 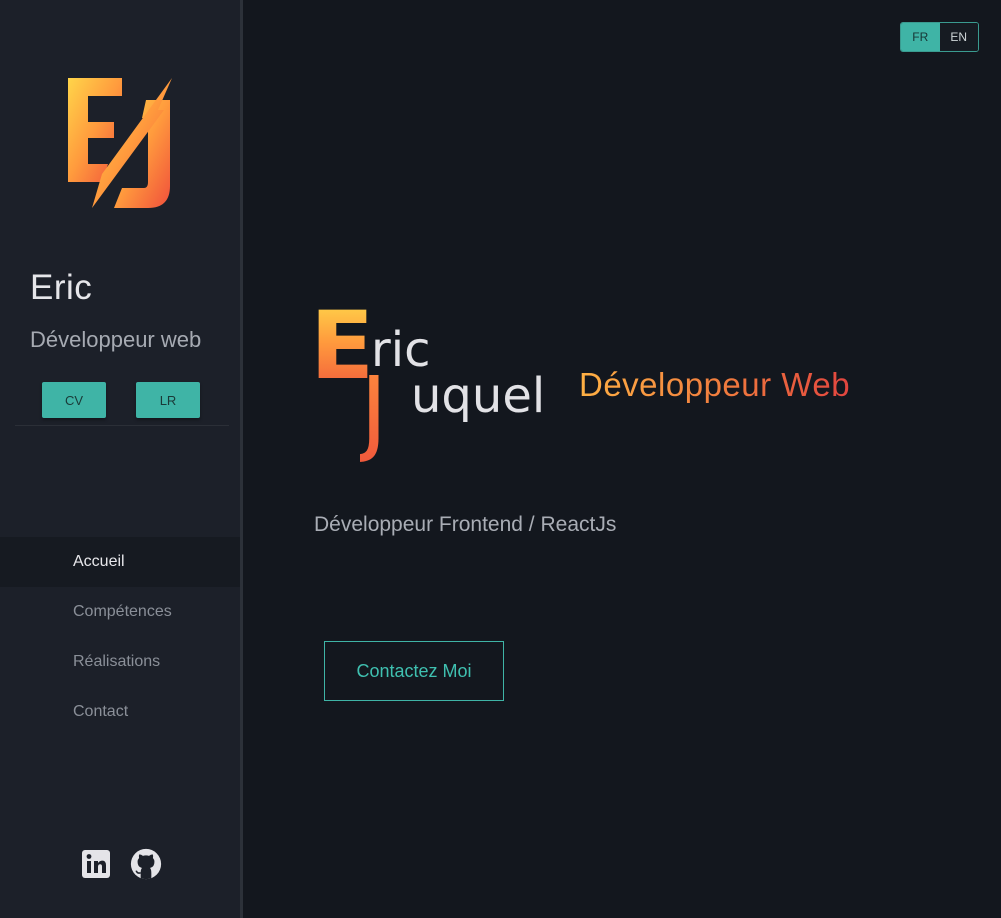 I want to click on nav-item-accueil: Accueil, so click(x=120, y=562).